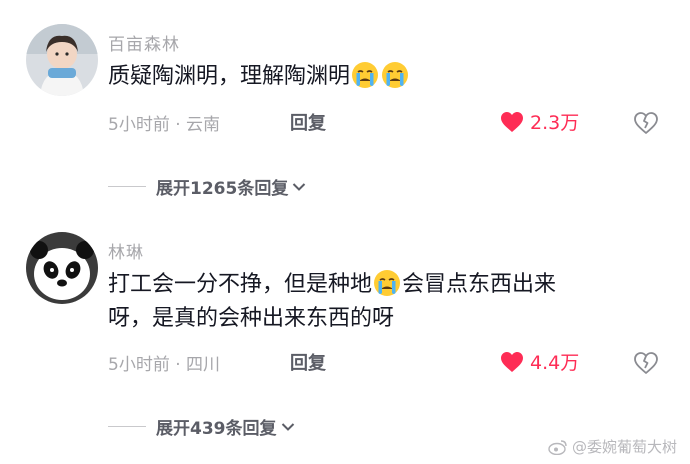 This screenshot has width=690, height=464. I want to click on like-button: 4.4万, so click(539, 361).